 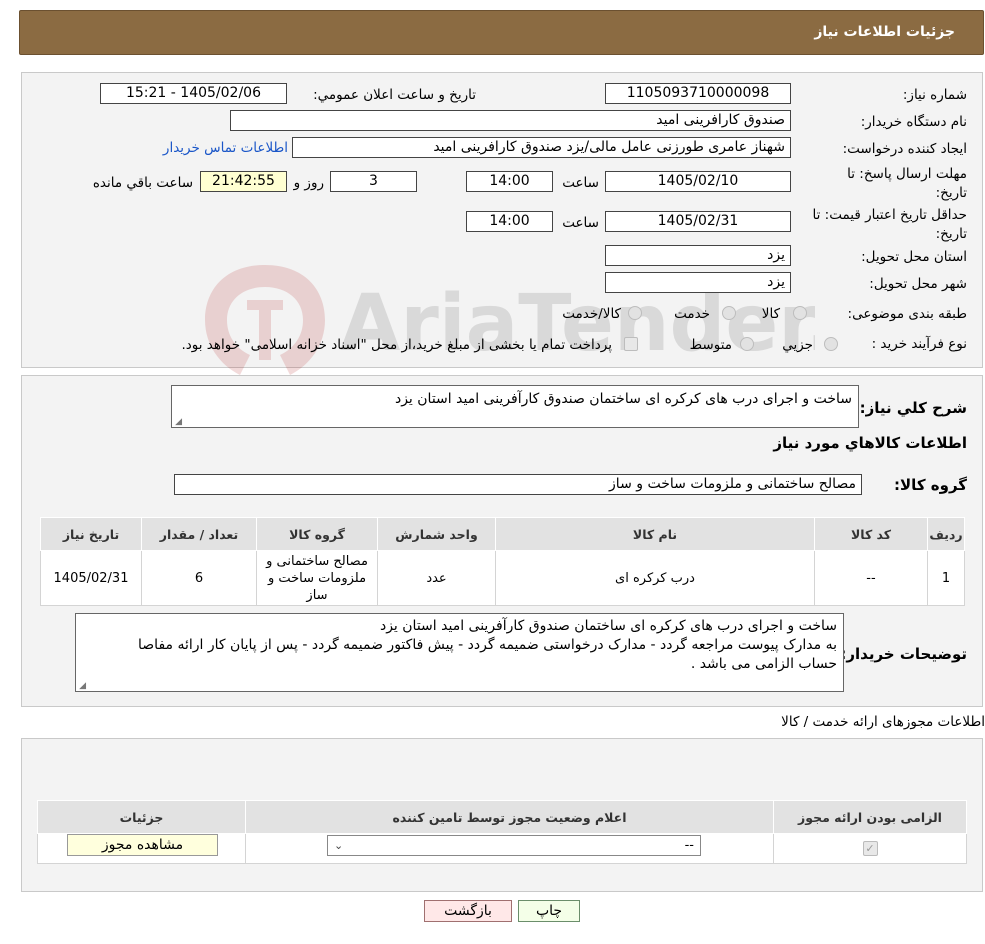 What do you see at coordinates (904, 149) in the screenshot?
I see `creator-label: ایجاد کننده درخواست:` at bounding box center [904, 149].